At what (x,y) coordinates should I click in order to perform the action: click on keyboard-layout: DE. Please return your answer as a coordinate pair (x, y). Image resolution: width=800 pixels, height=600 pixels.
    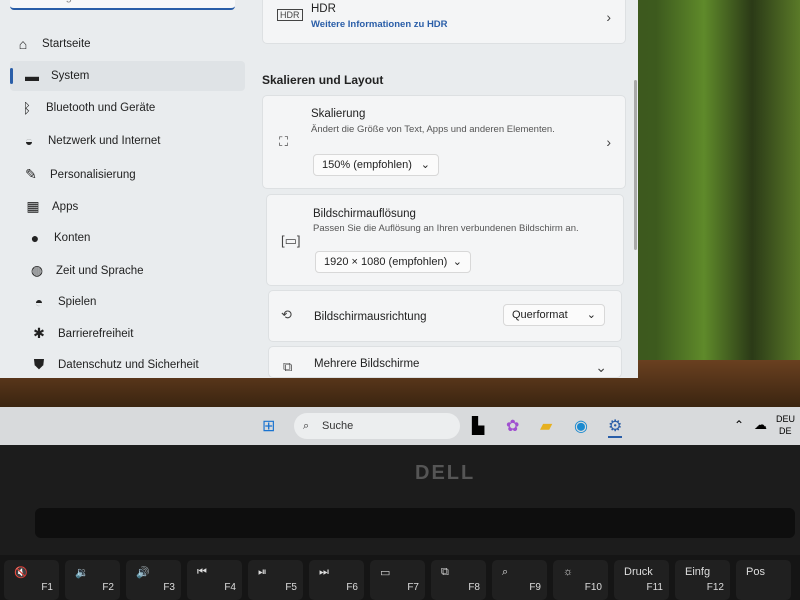
    Looking at the image, I should click on (785, 431).